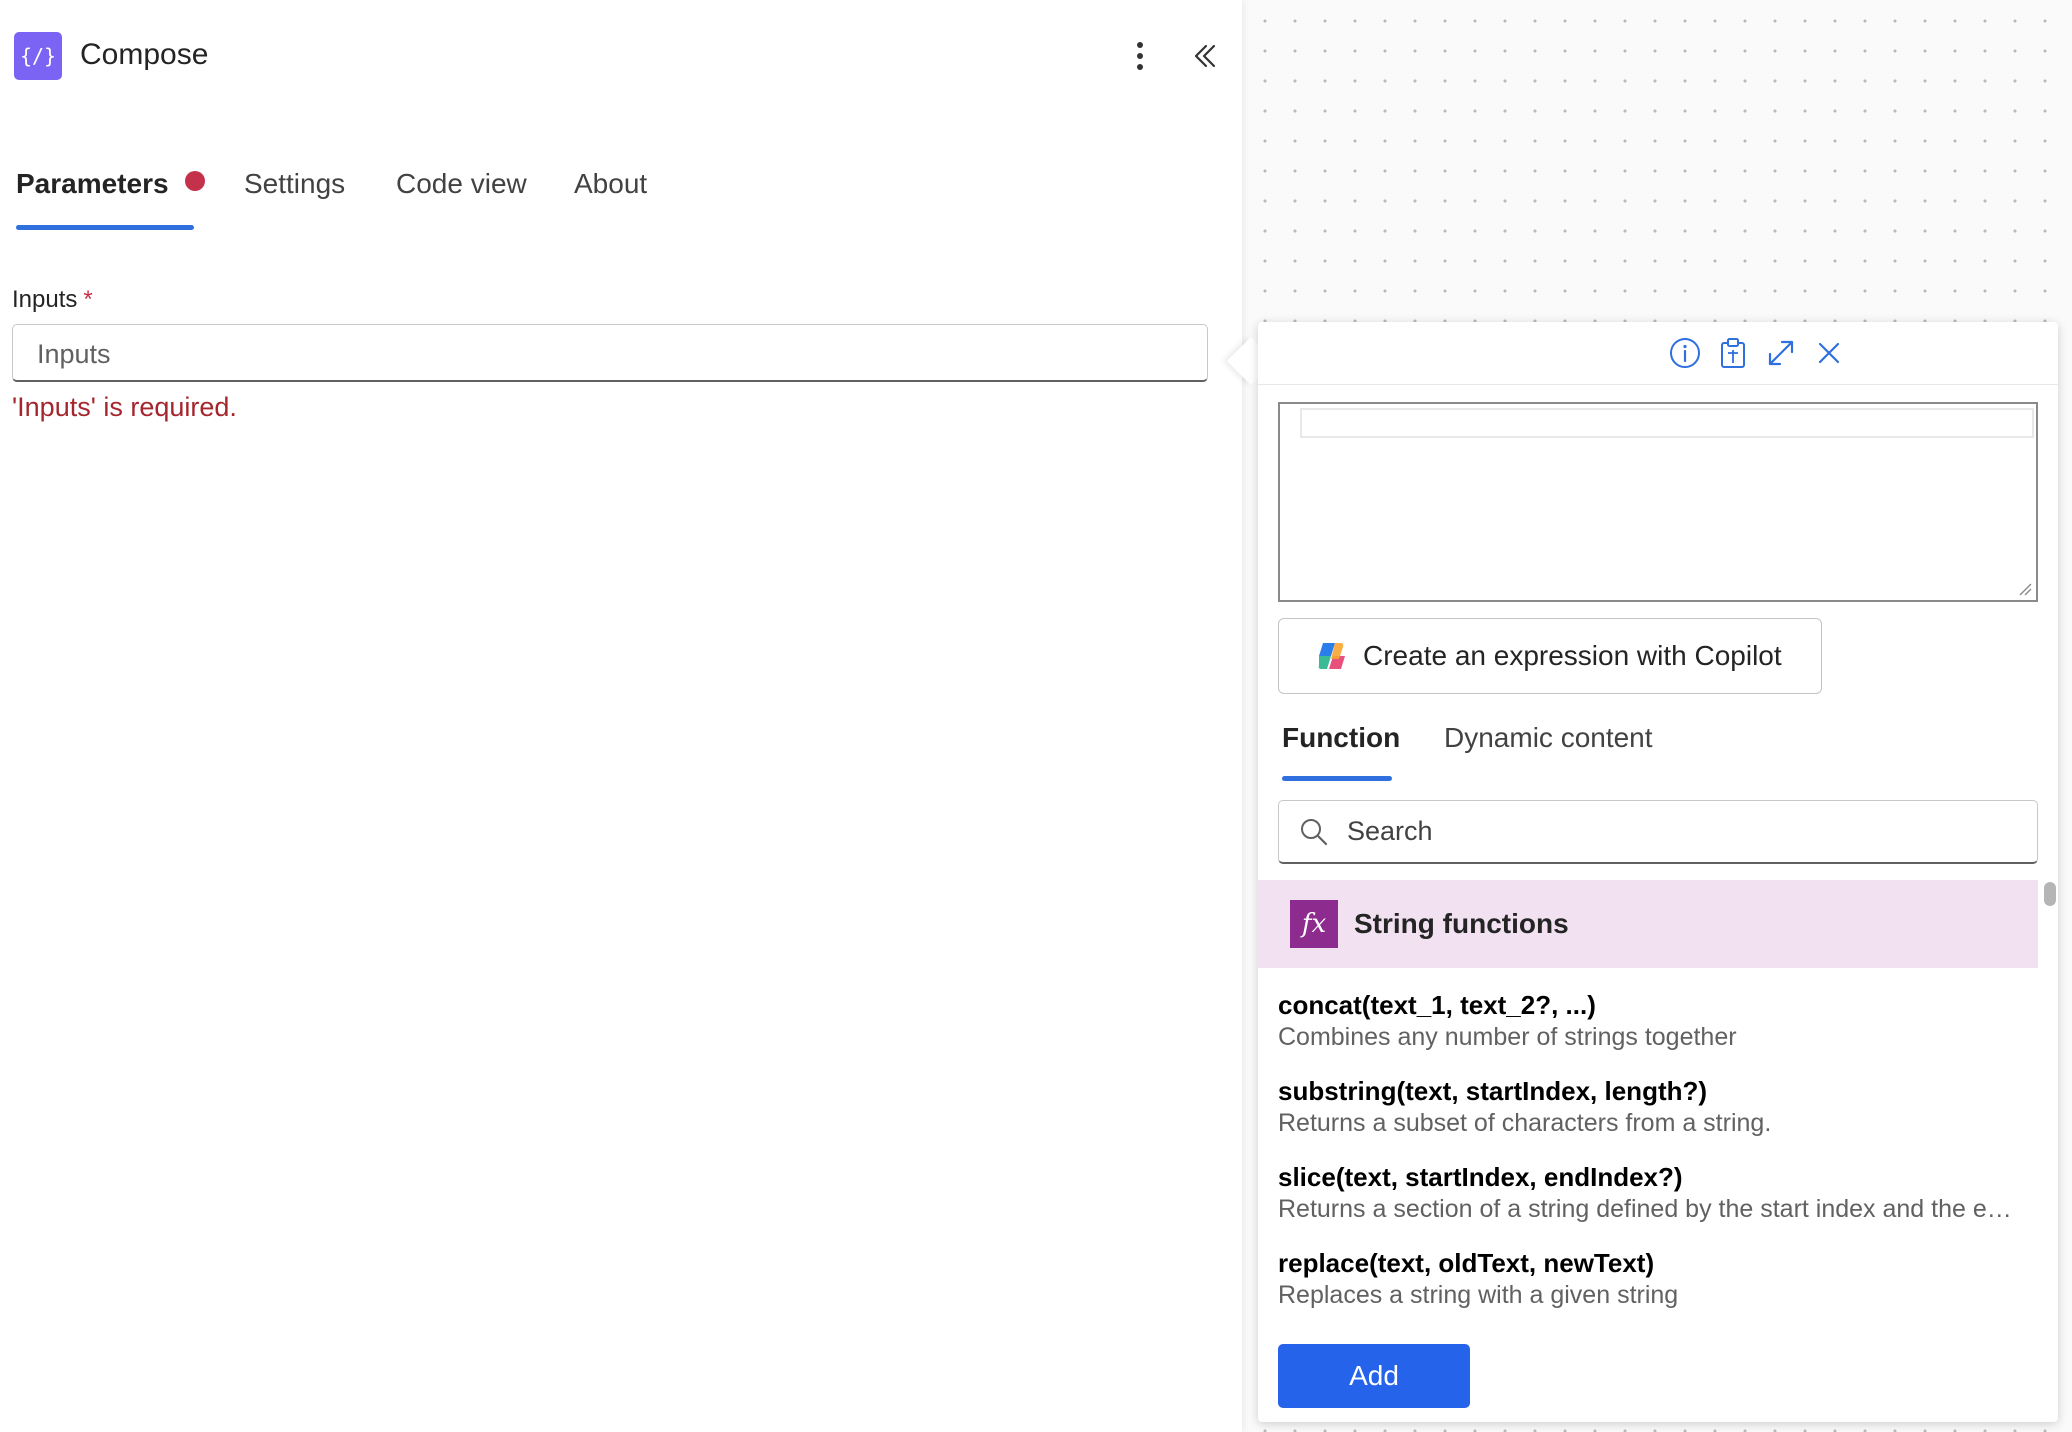 The width and height of the screenshot is (2072, 1432). Describe the element at coordinates (1466, 1263) in the screenshot. I see `function-signature: replace(text, oldText, newText)` at that location.